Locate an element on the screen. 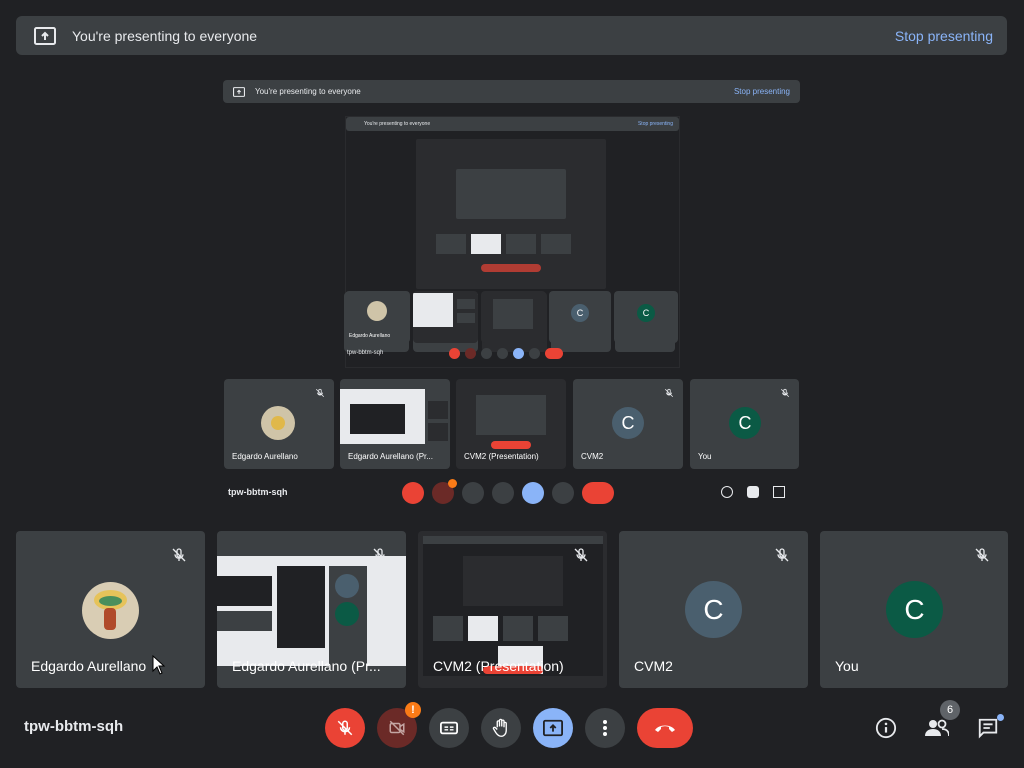 The image size is (1024, 768). stage-tile-name: CVM2 (Presentation) is located at coordinates (501, 456).